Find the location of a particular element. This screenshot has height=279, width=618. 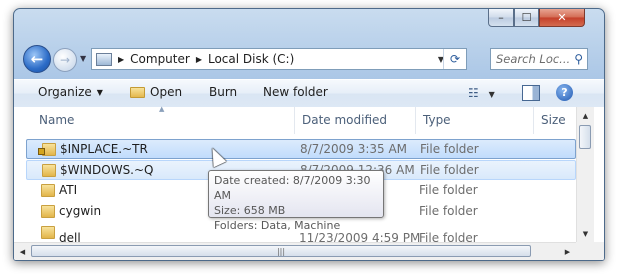

grip-icon: ||| is located at coordinates (281, 251).